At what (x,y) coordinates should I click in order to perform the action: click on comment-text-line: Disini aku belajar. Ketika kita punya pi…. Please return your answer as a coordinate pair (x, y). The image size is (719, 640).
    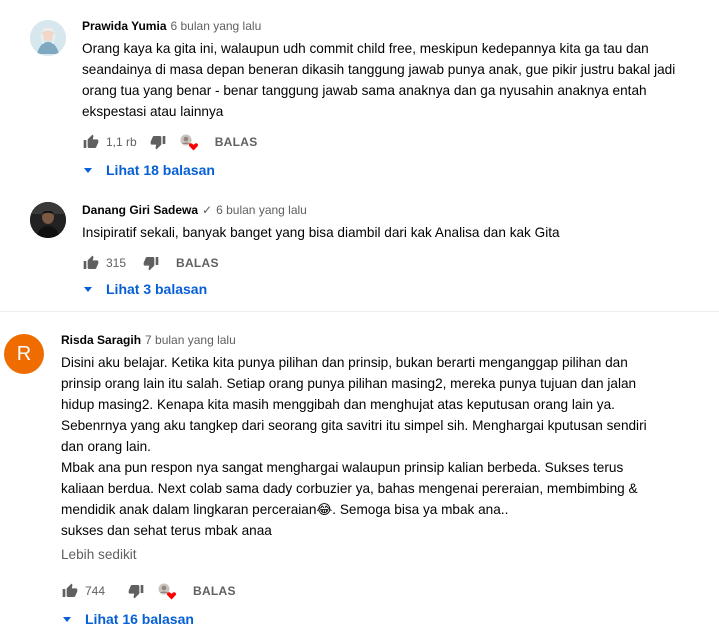
    Looking at the image, I should click on (344, 362).